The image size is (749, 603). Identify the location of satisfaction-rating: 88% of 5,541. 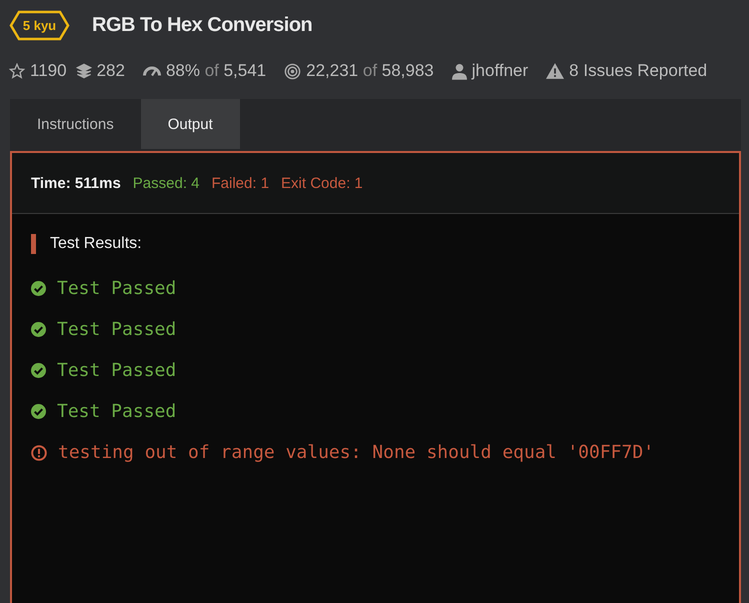
(216, 71).